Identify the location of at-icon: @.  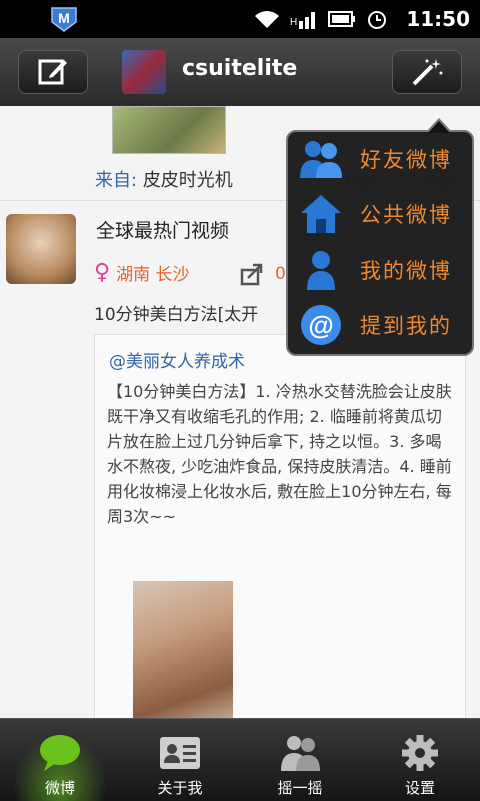
(321, 325).